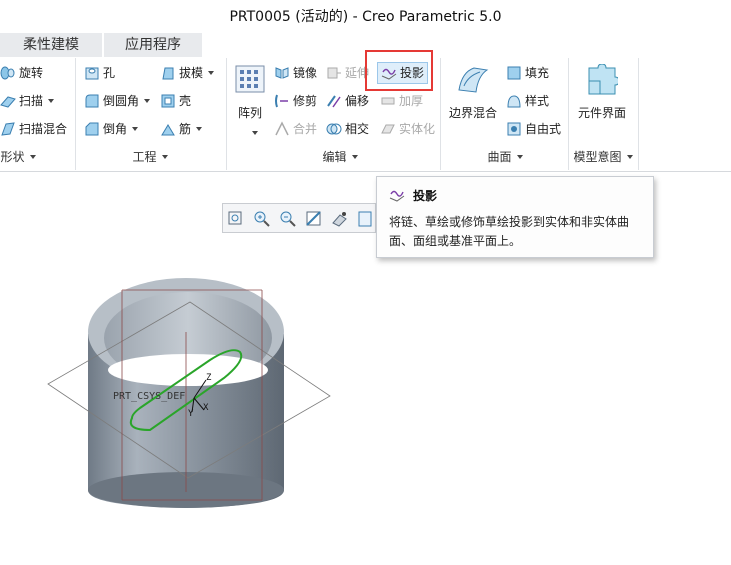 The image size is (731, 565). I want to click on group-editing: 编辑, so click(340, 157).